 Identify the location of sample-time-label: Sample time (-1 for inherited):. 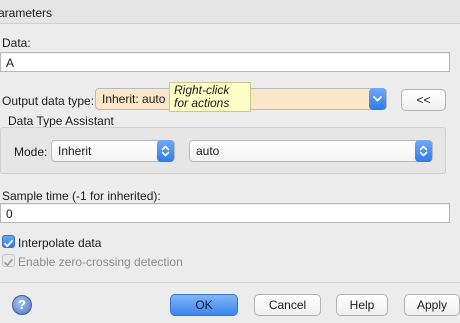
(81, 196).